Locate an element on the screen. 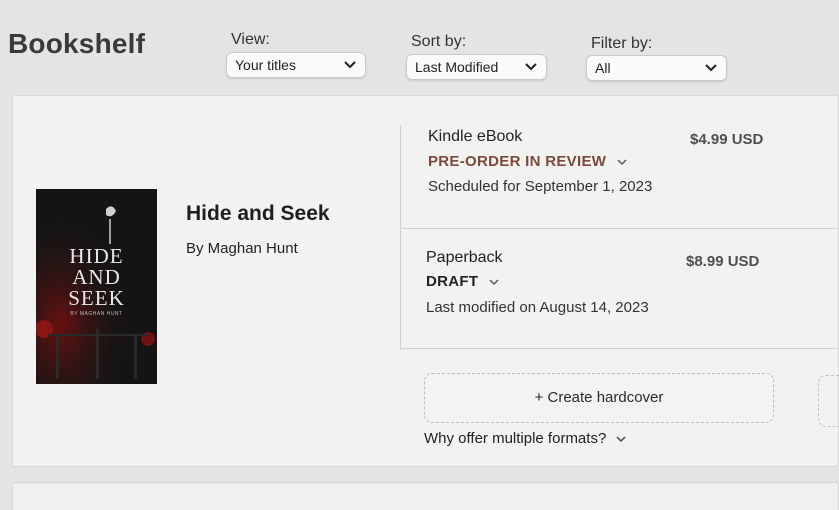 The image size is (839, 510). format-name-paperback: Paperback is located at coordinates (464, 257).